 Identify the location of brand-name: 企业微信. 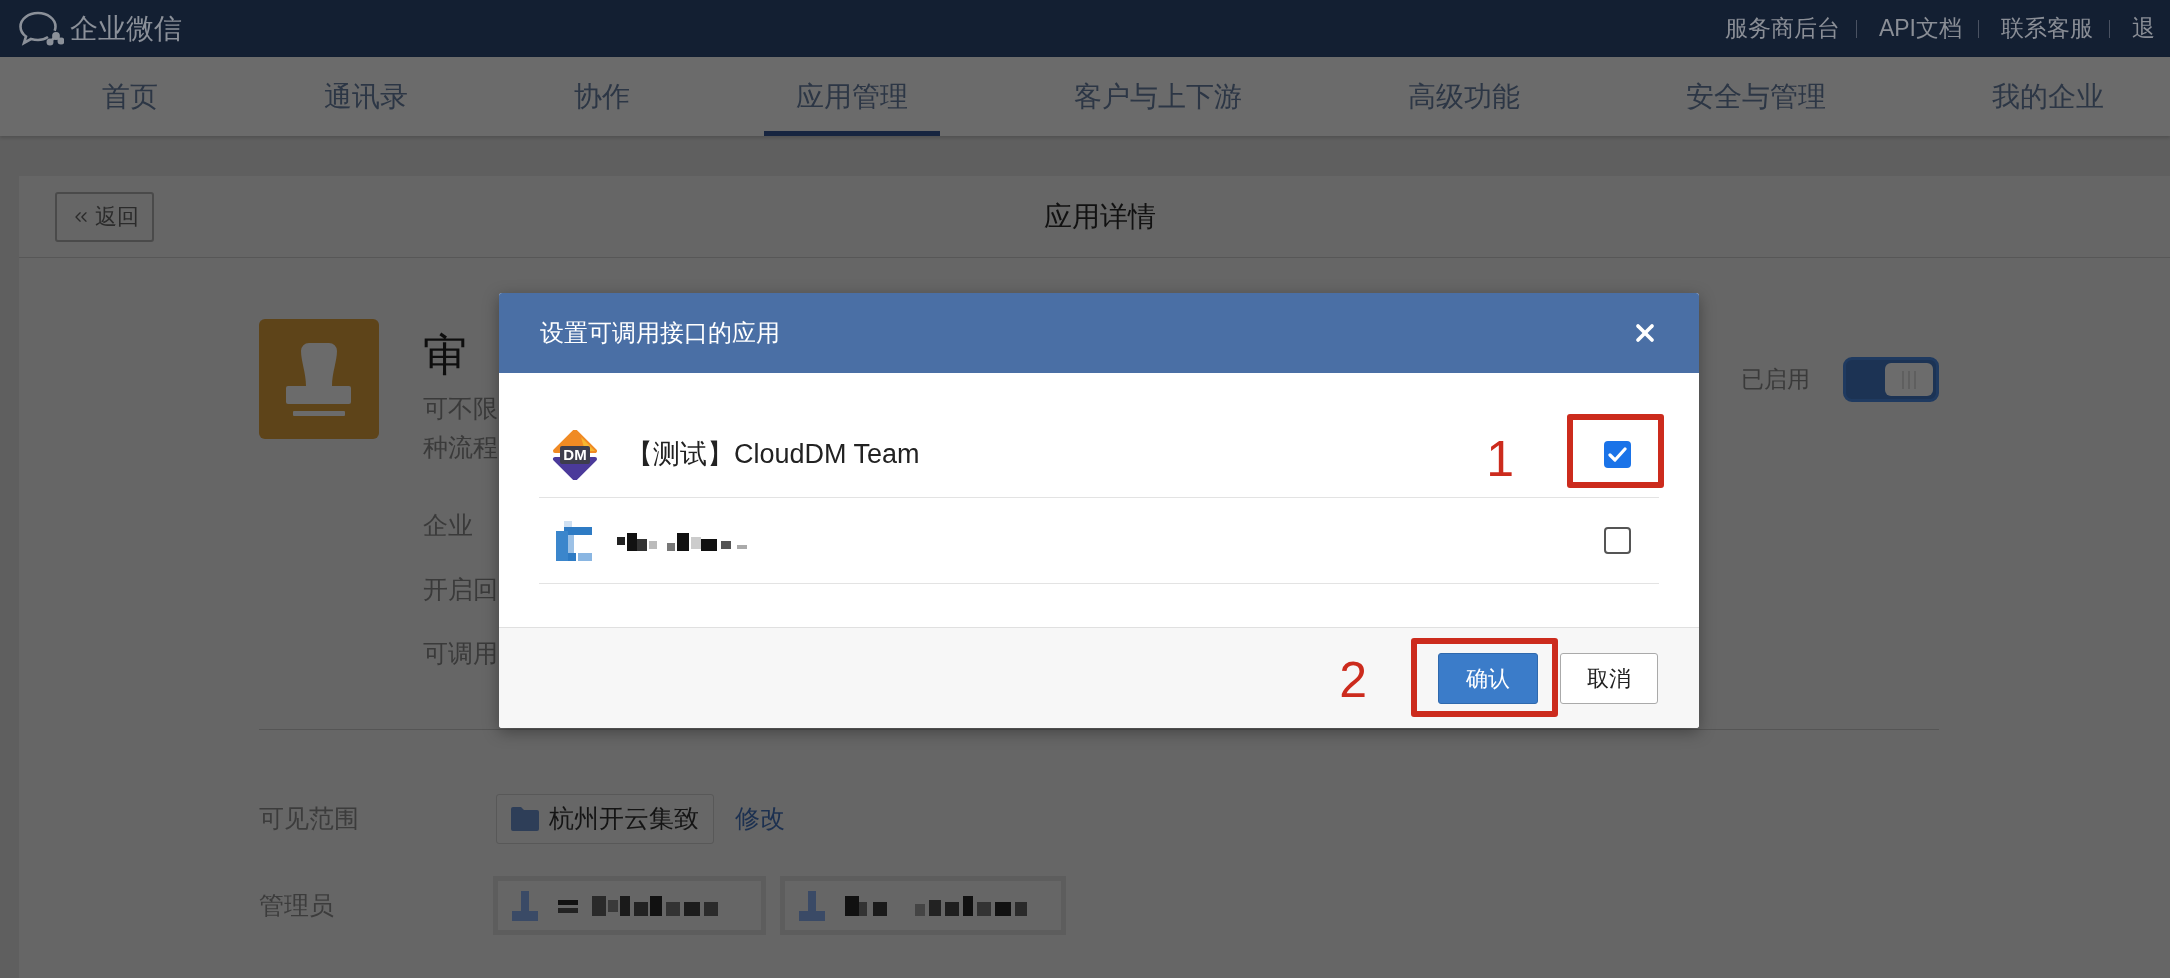
(126, 28).